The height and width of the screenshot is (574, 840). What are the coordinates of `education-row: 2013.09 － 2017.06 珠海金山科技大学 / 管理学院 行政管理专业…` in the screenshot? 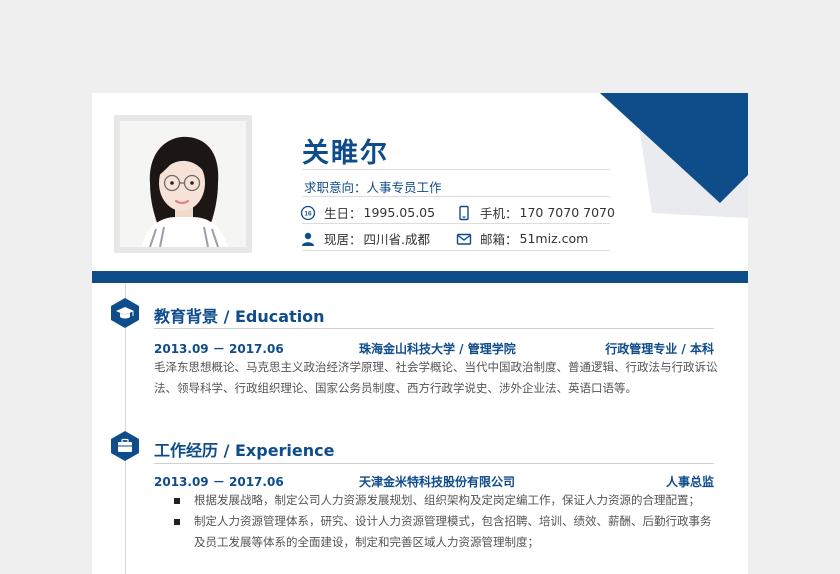 It's located at (434, 348).